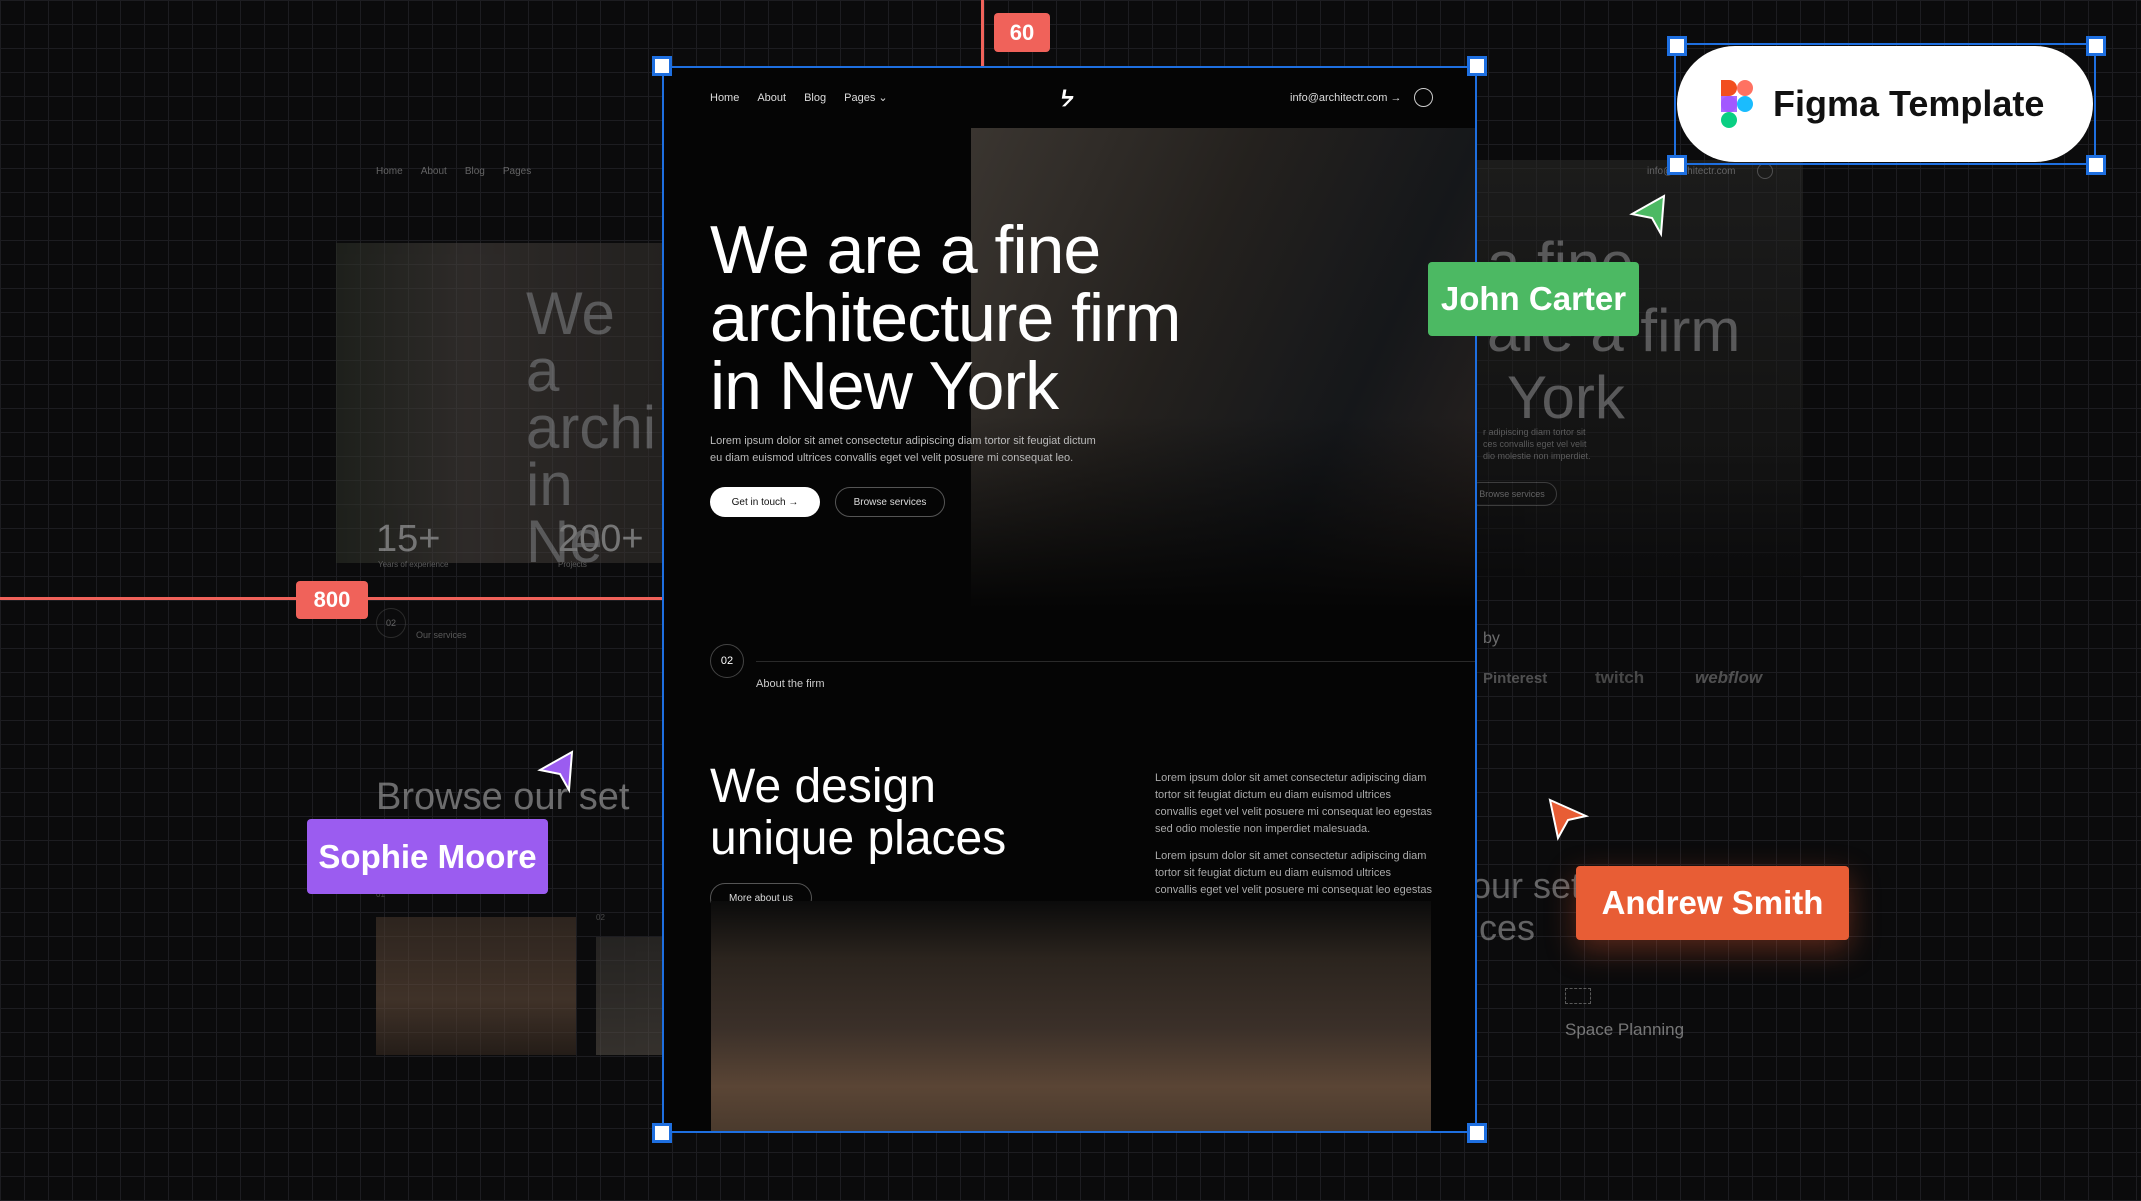 The width and height of the screenshot is (2141, 1201). Describe the element at coordinates (427, 856) in the screenshot. I see `cursor-label-sophie-moore: Sophie Moore` at that location.